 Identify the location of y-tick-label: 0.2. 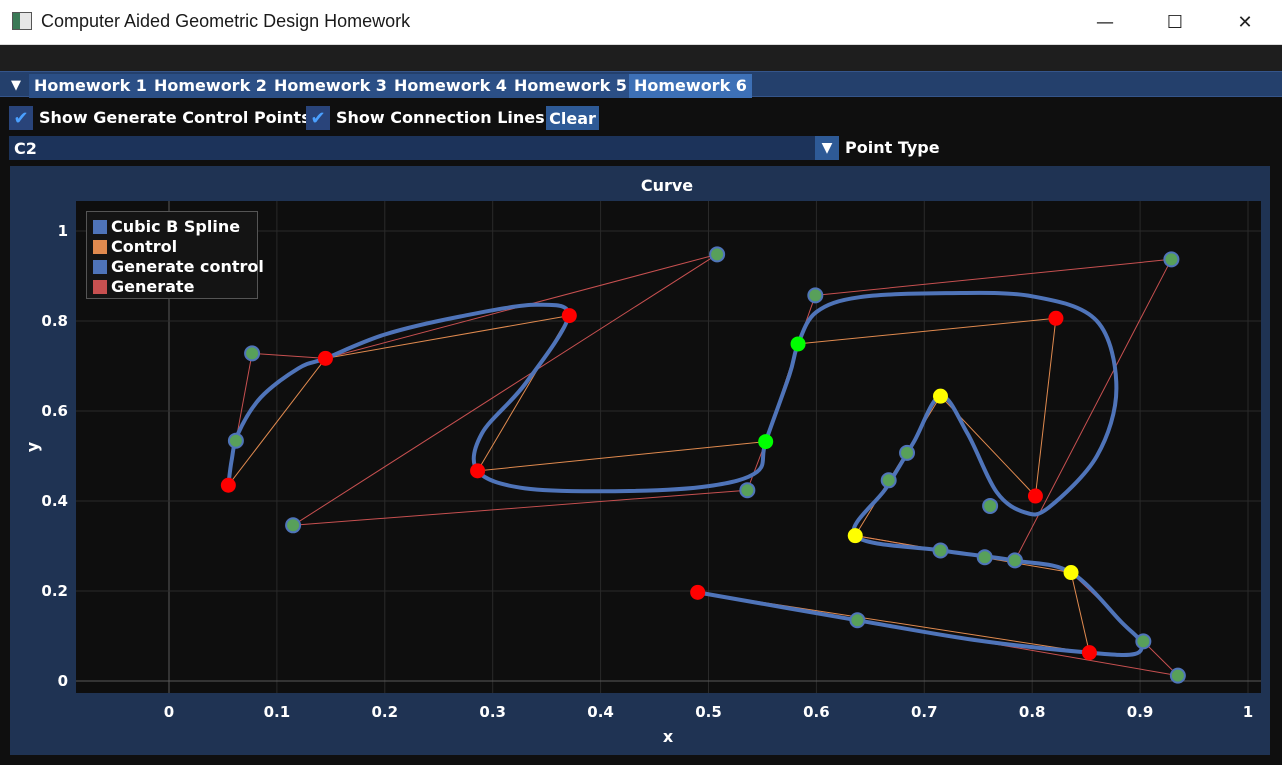
(54, 591).